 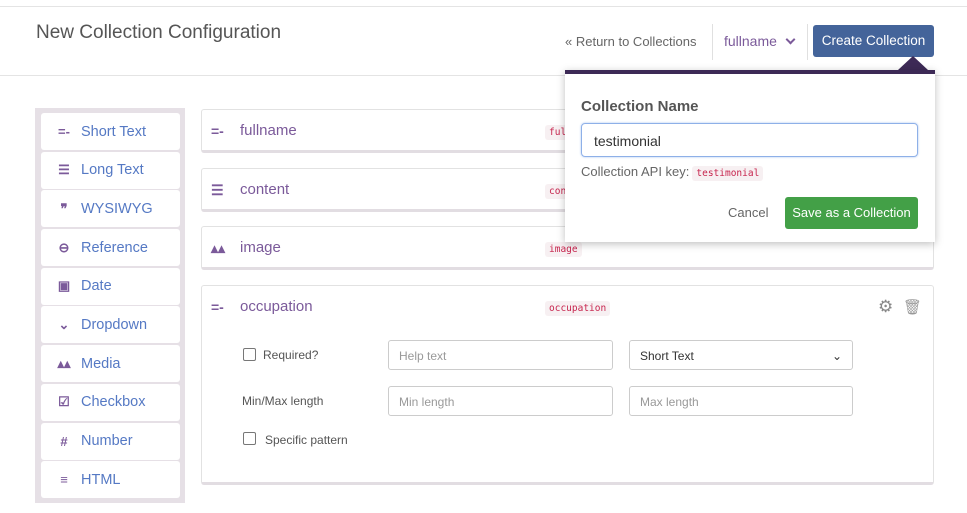 I want to click on api-key-label: Collection API key:, so click(x=635, y=171).